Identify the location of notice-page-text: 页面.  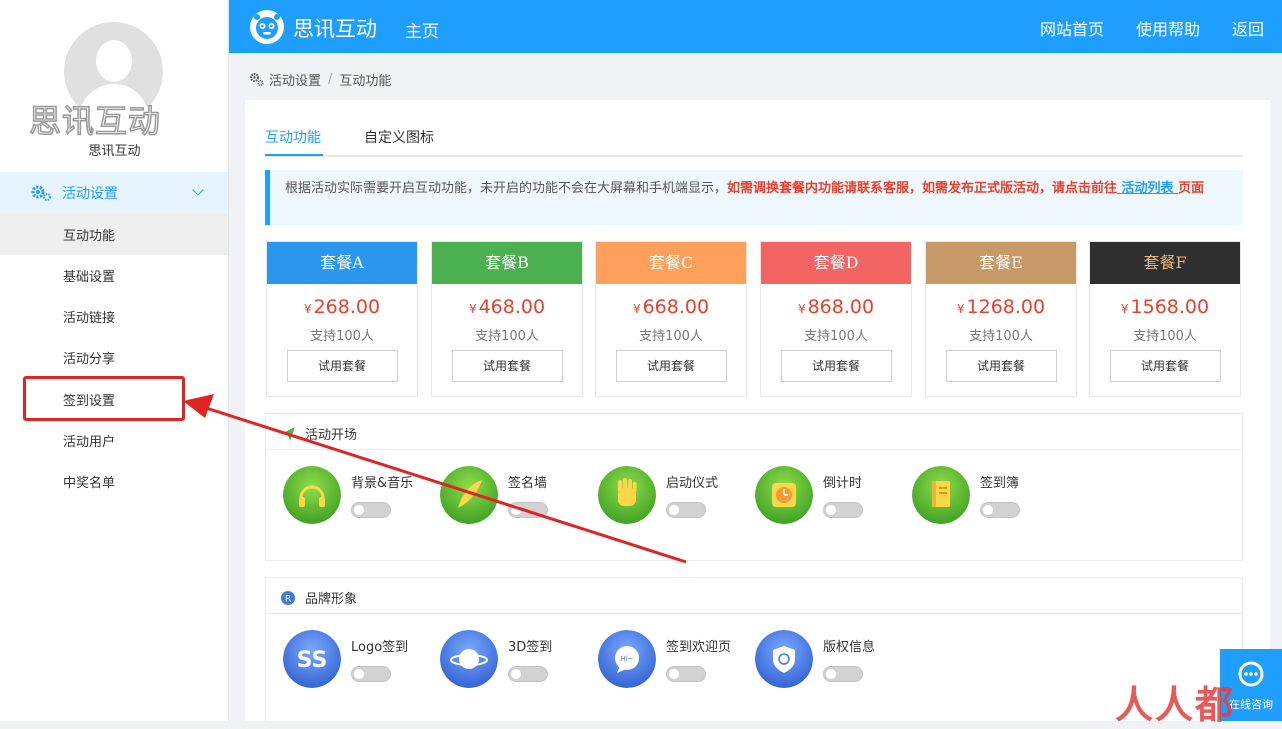
(1191, 188).